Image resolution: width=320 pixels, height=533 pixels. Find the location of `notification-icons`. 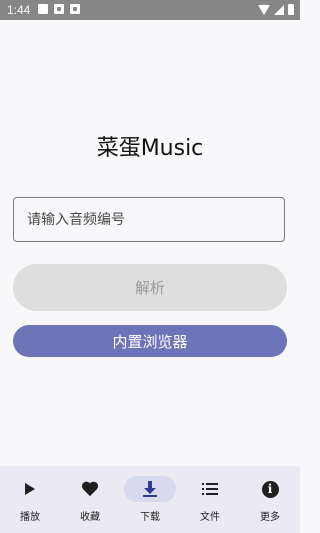

notification-icons is located at coordinates (59, 9).